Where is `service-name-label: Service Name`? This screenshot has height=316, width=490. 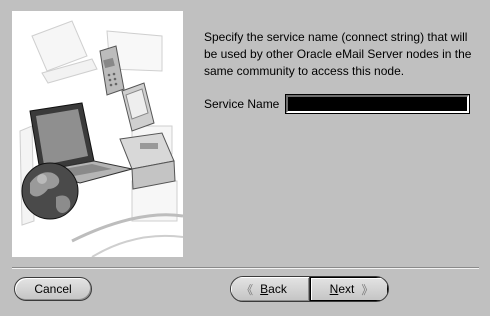 service-name-label: Service Name is located at coordinates (242, 104).